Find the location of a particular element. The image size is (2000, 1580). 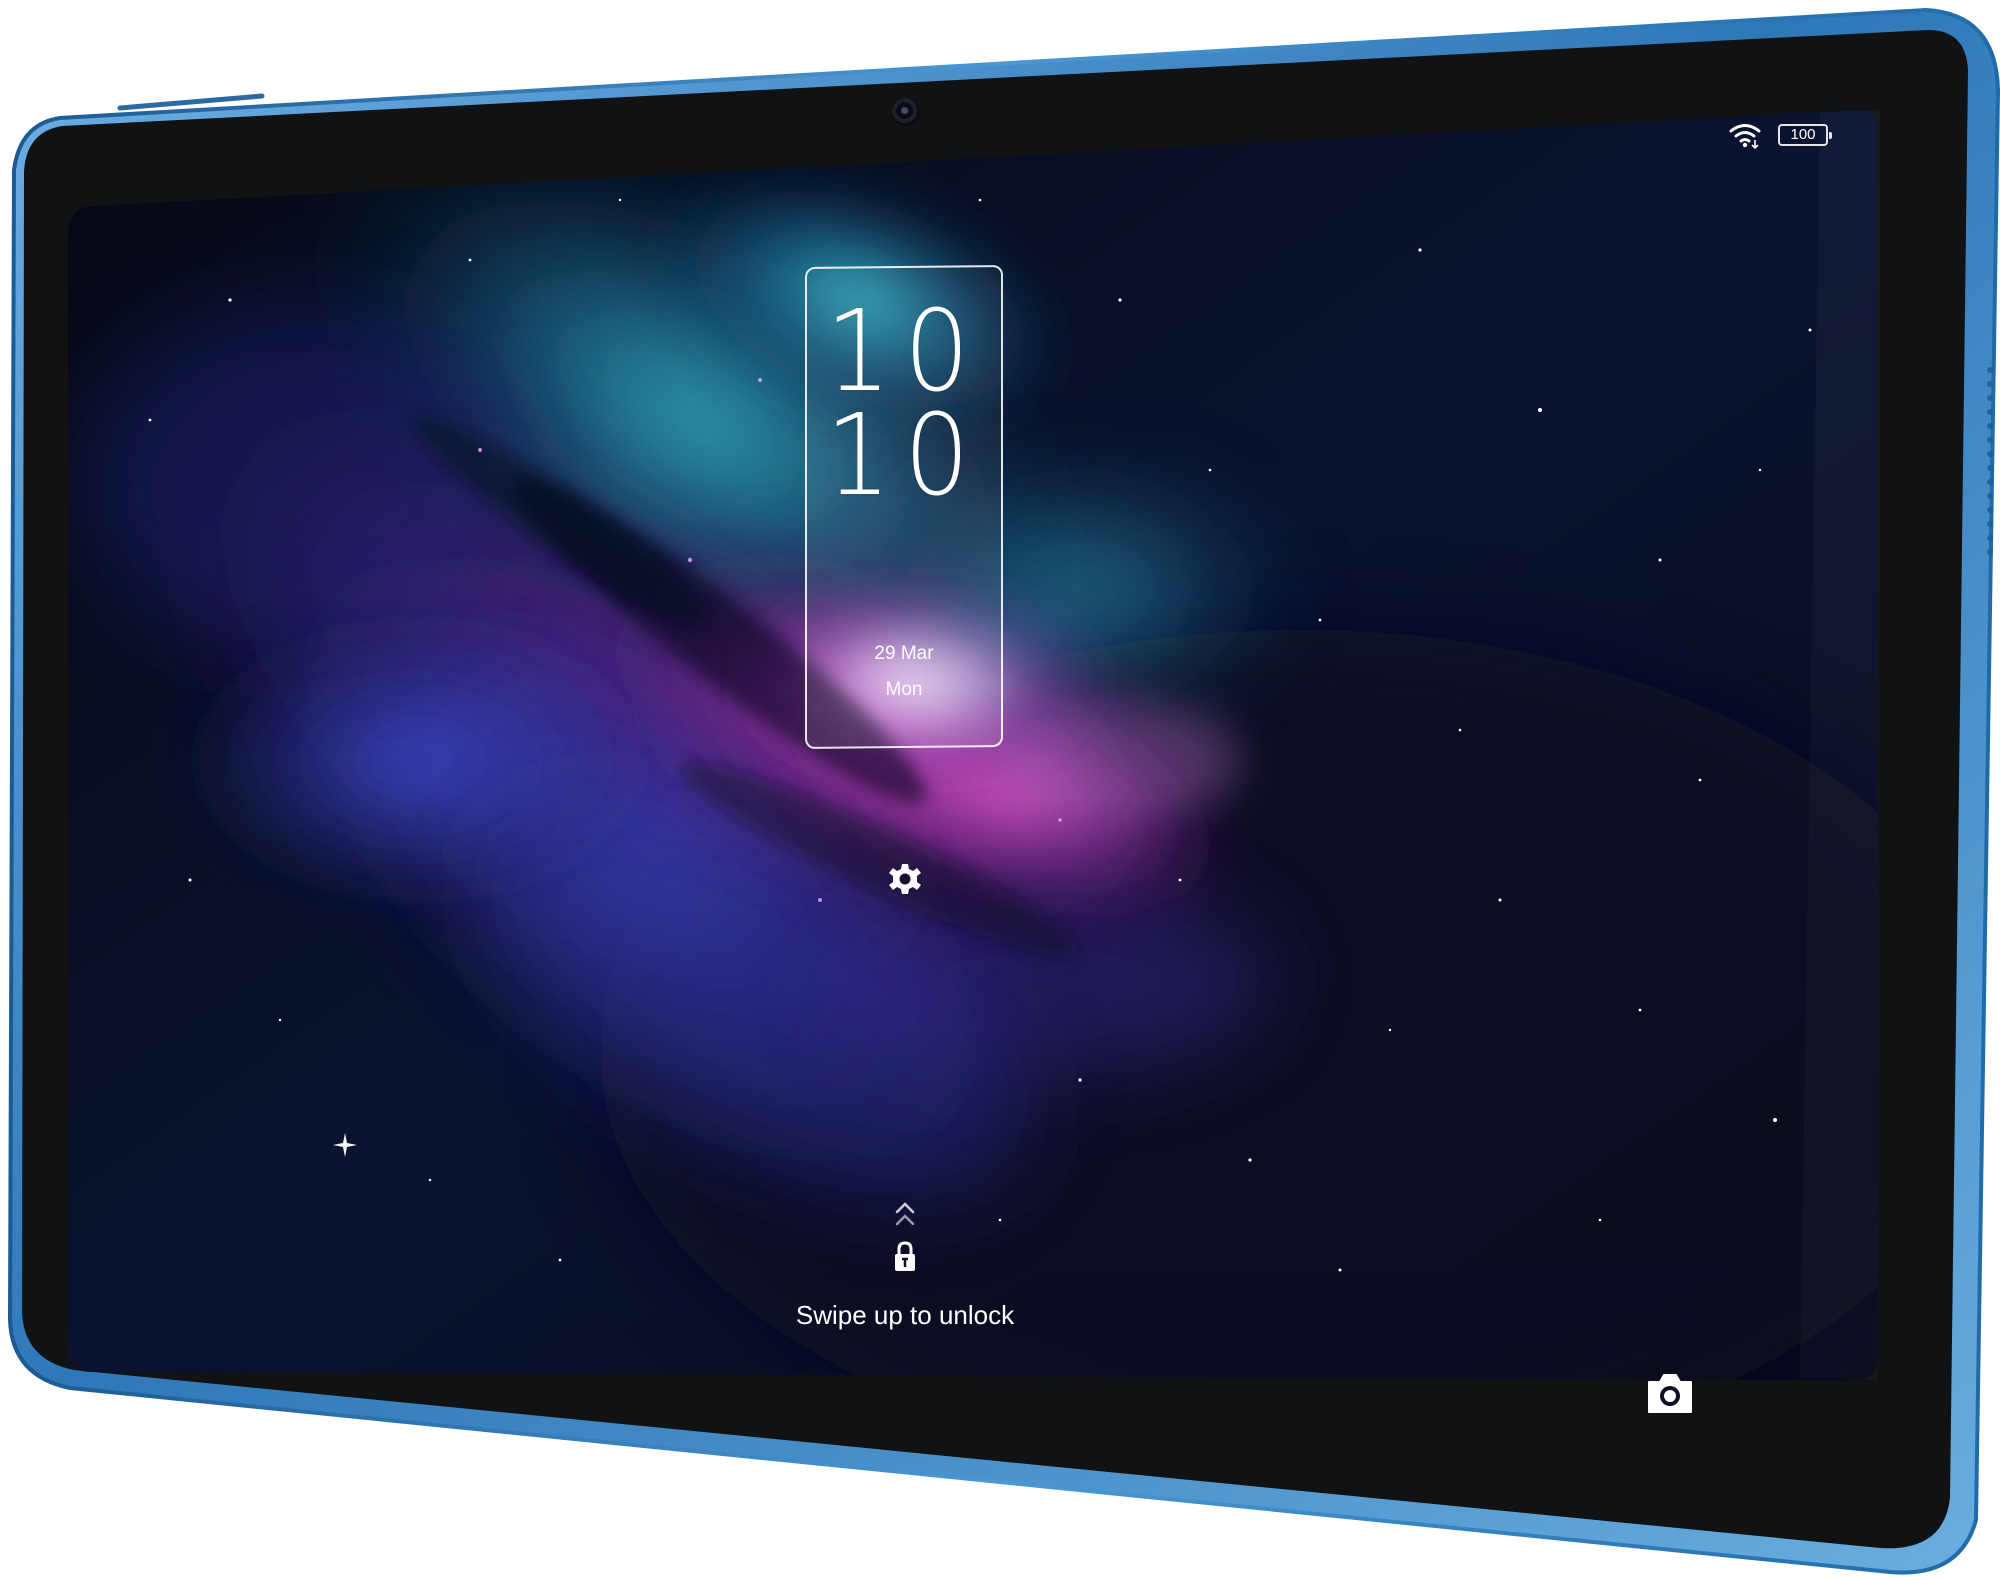

wifi-icon is located at coordinates (1745, 135).